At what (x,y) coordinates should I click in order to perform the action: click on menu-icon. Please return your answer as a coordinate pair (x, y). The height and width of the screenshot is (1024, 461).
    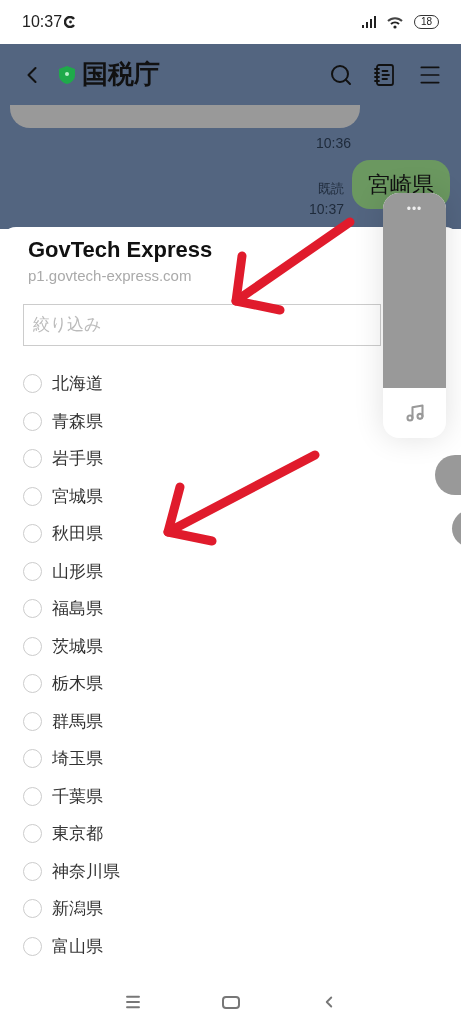
    Looking at the image, I should click on (132, 1002).